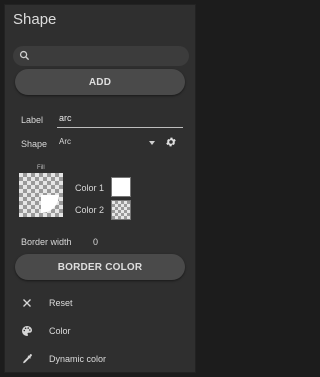 The image size is (320, 377). I want to click on border-width-caption: Border width, so click(46, 242).